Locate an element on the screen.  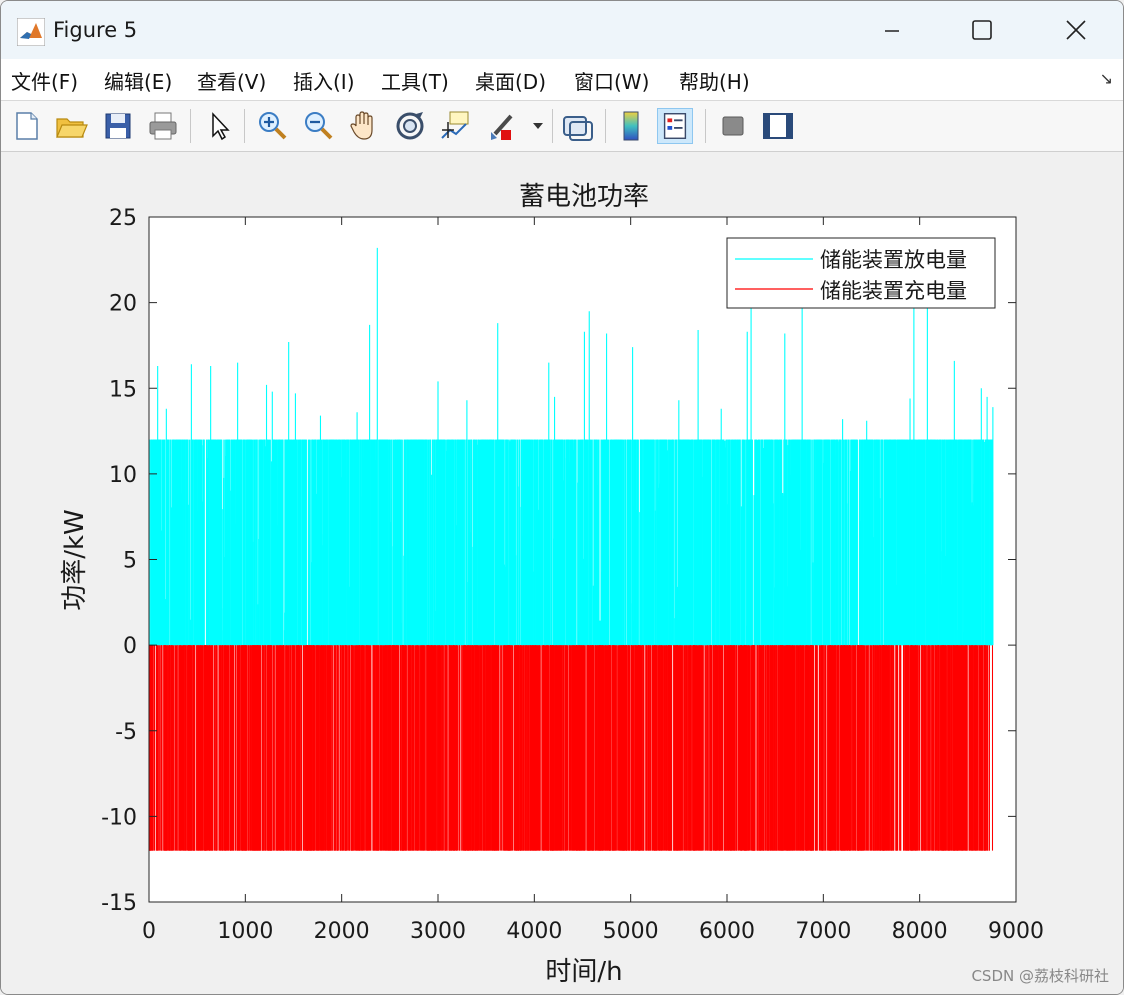
y-tick-label: -15 is located at coordinates (119, 903).